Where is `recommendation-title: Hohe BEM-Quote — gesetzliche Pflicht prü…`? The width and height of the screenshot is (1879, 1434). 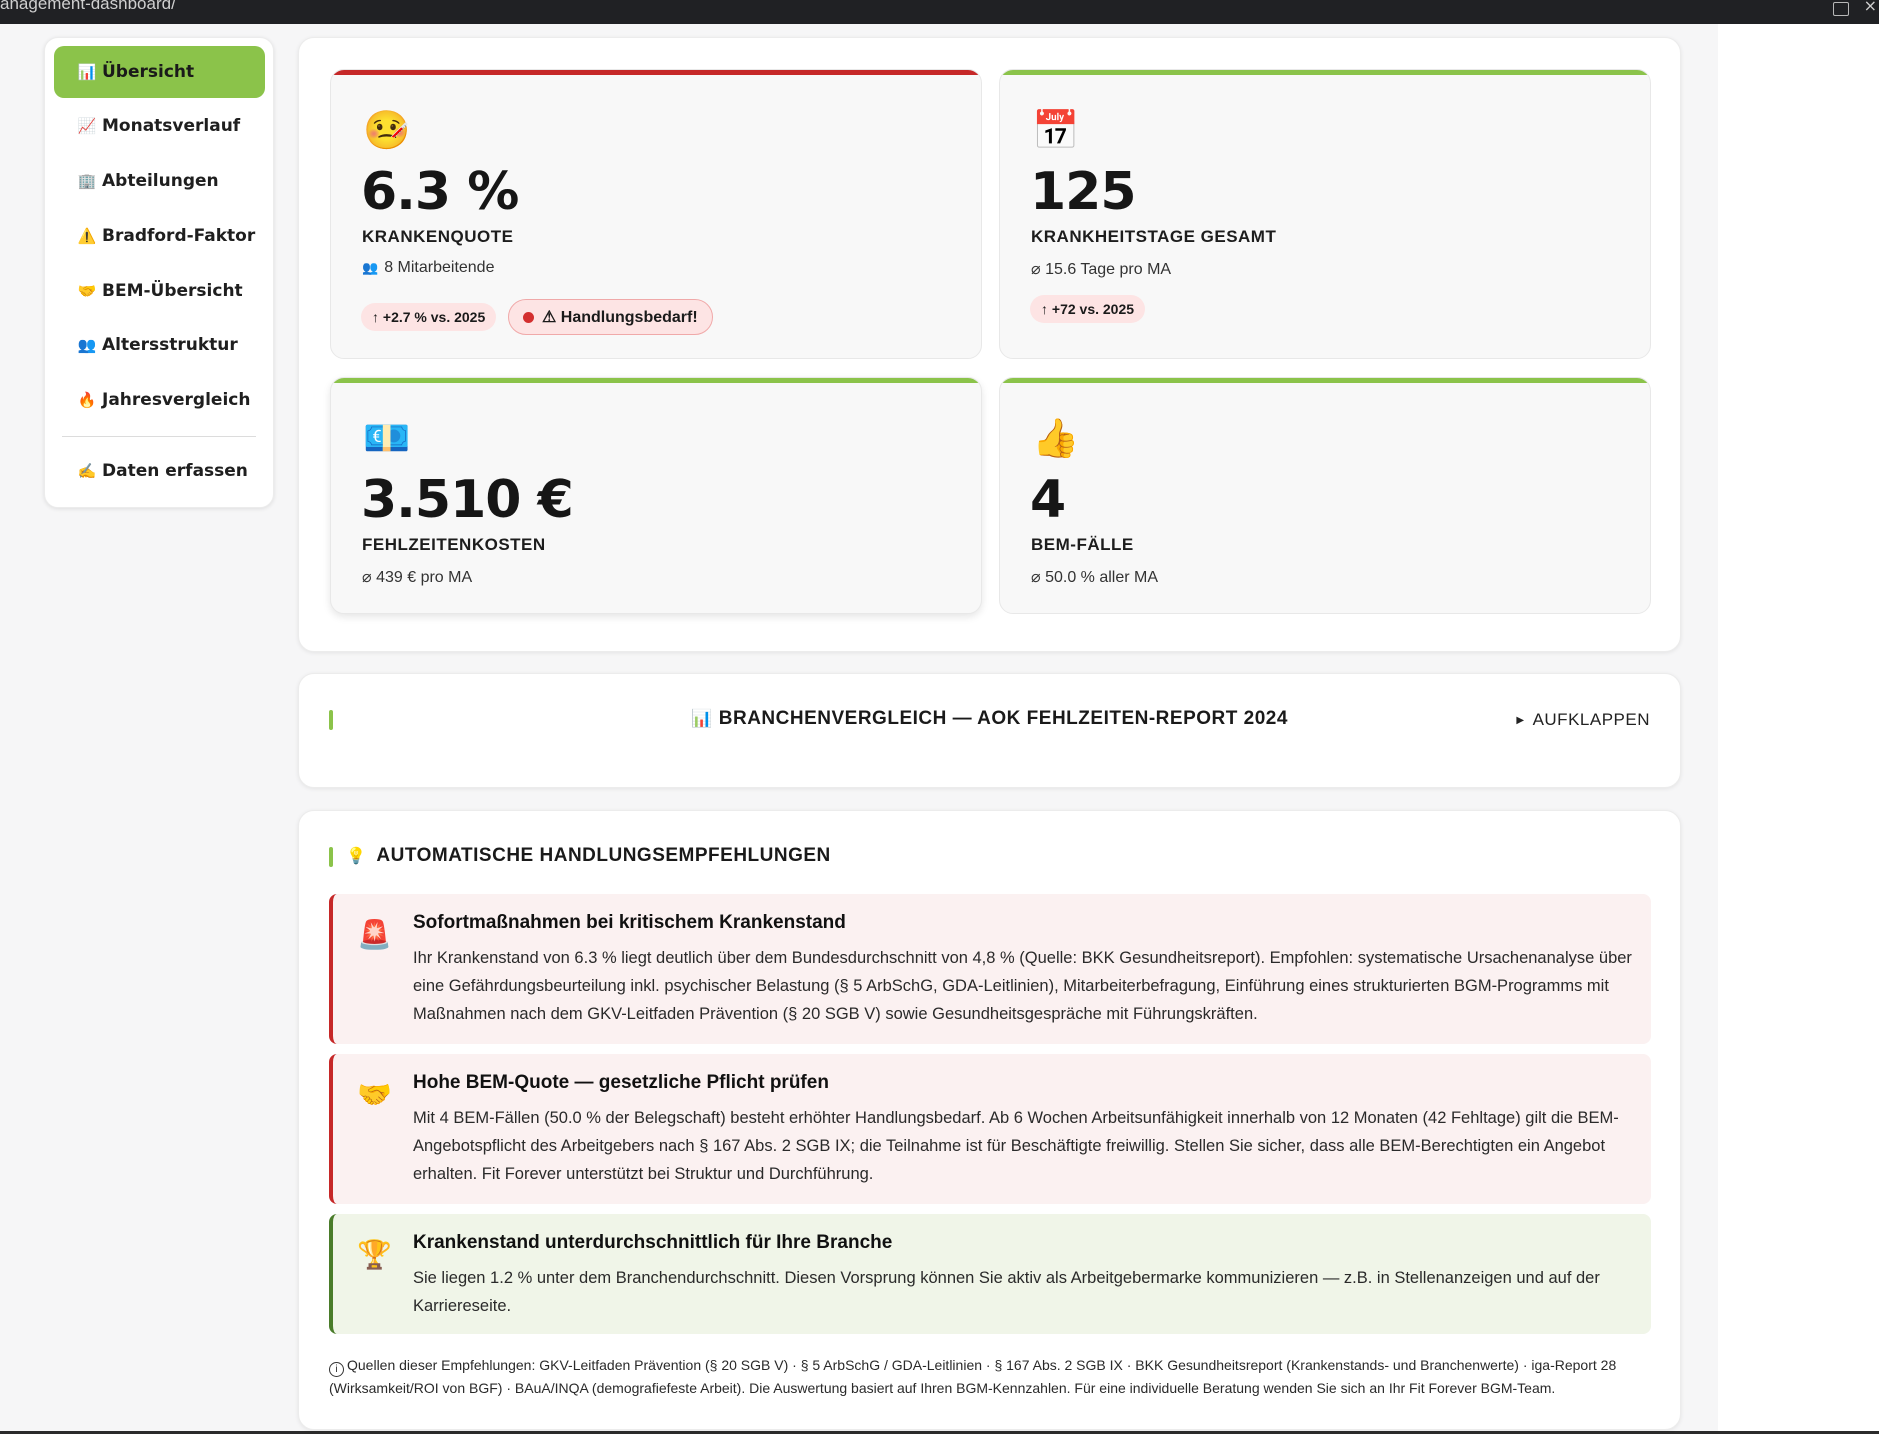
recommendation-title: Hohe BEM-Quote — gesetzliche Pflicht prü… is located at coordinates (621, 1082).